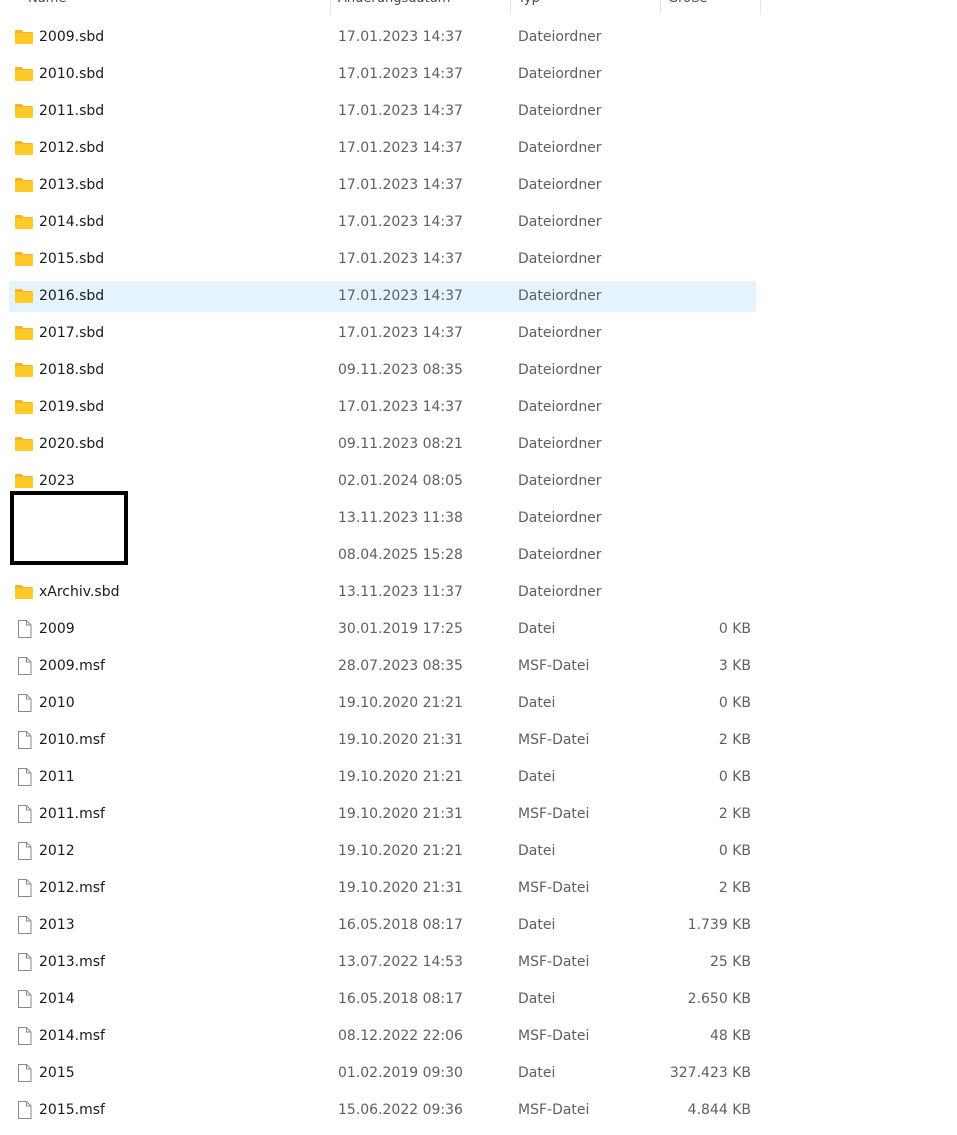 Image resolution: width=957 pixels, height=1135 pixels. Describe the element at coordinates (478, 259) in the screenshot. I see `file-row: 2015.sbd 17.01.2023 14:37 Dateiordner` at that location.